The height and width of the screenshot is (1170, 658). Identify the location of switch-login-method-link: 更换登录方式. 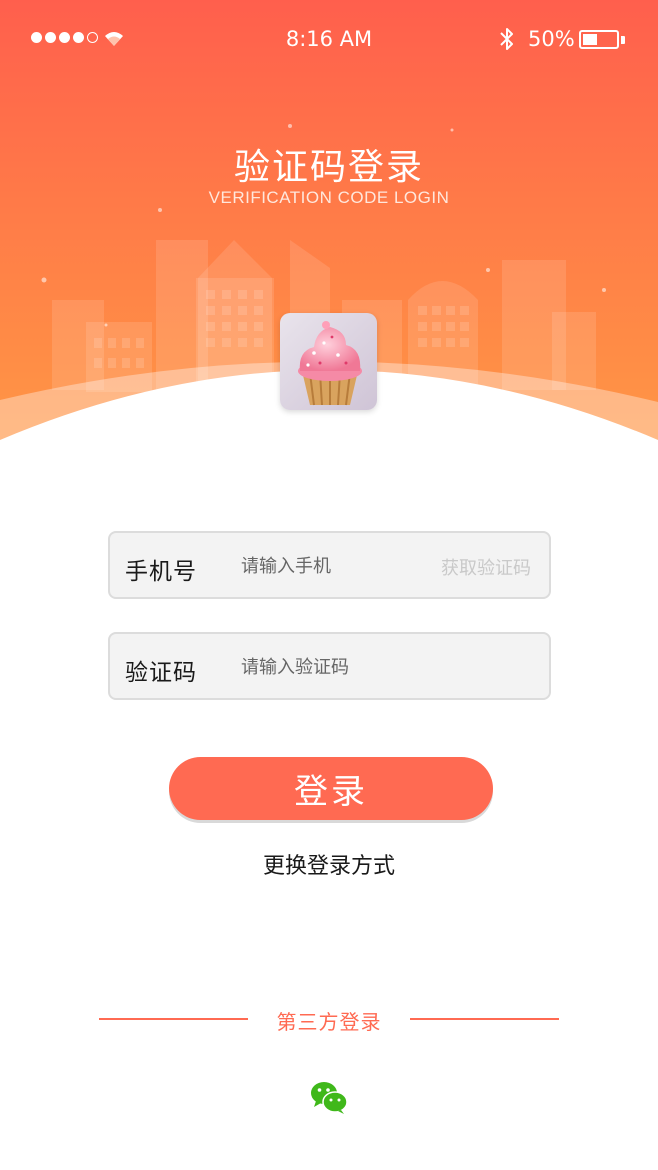
(329, 864).